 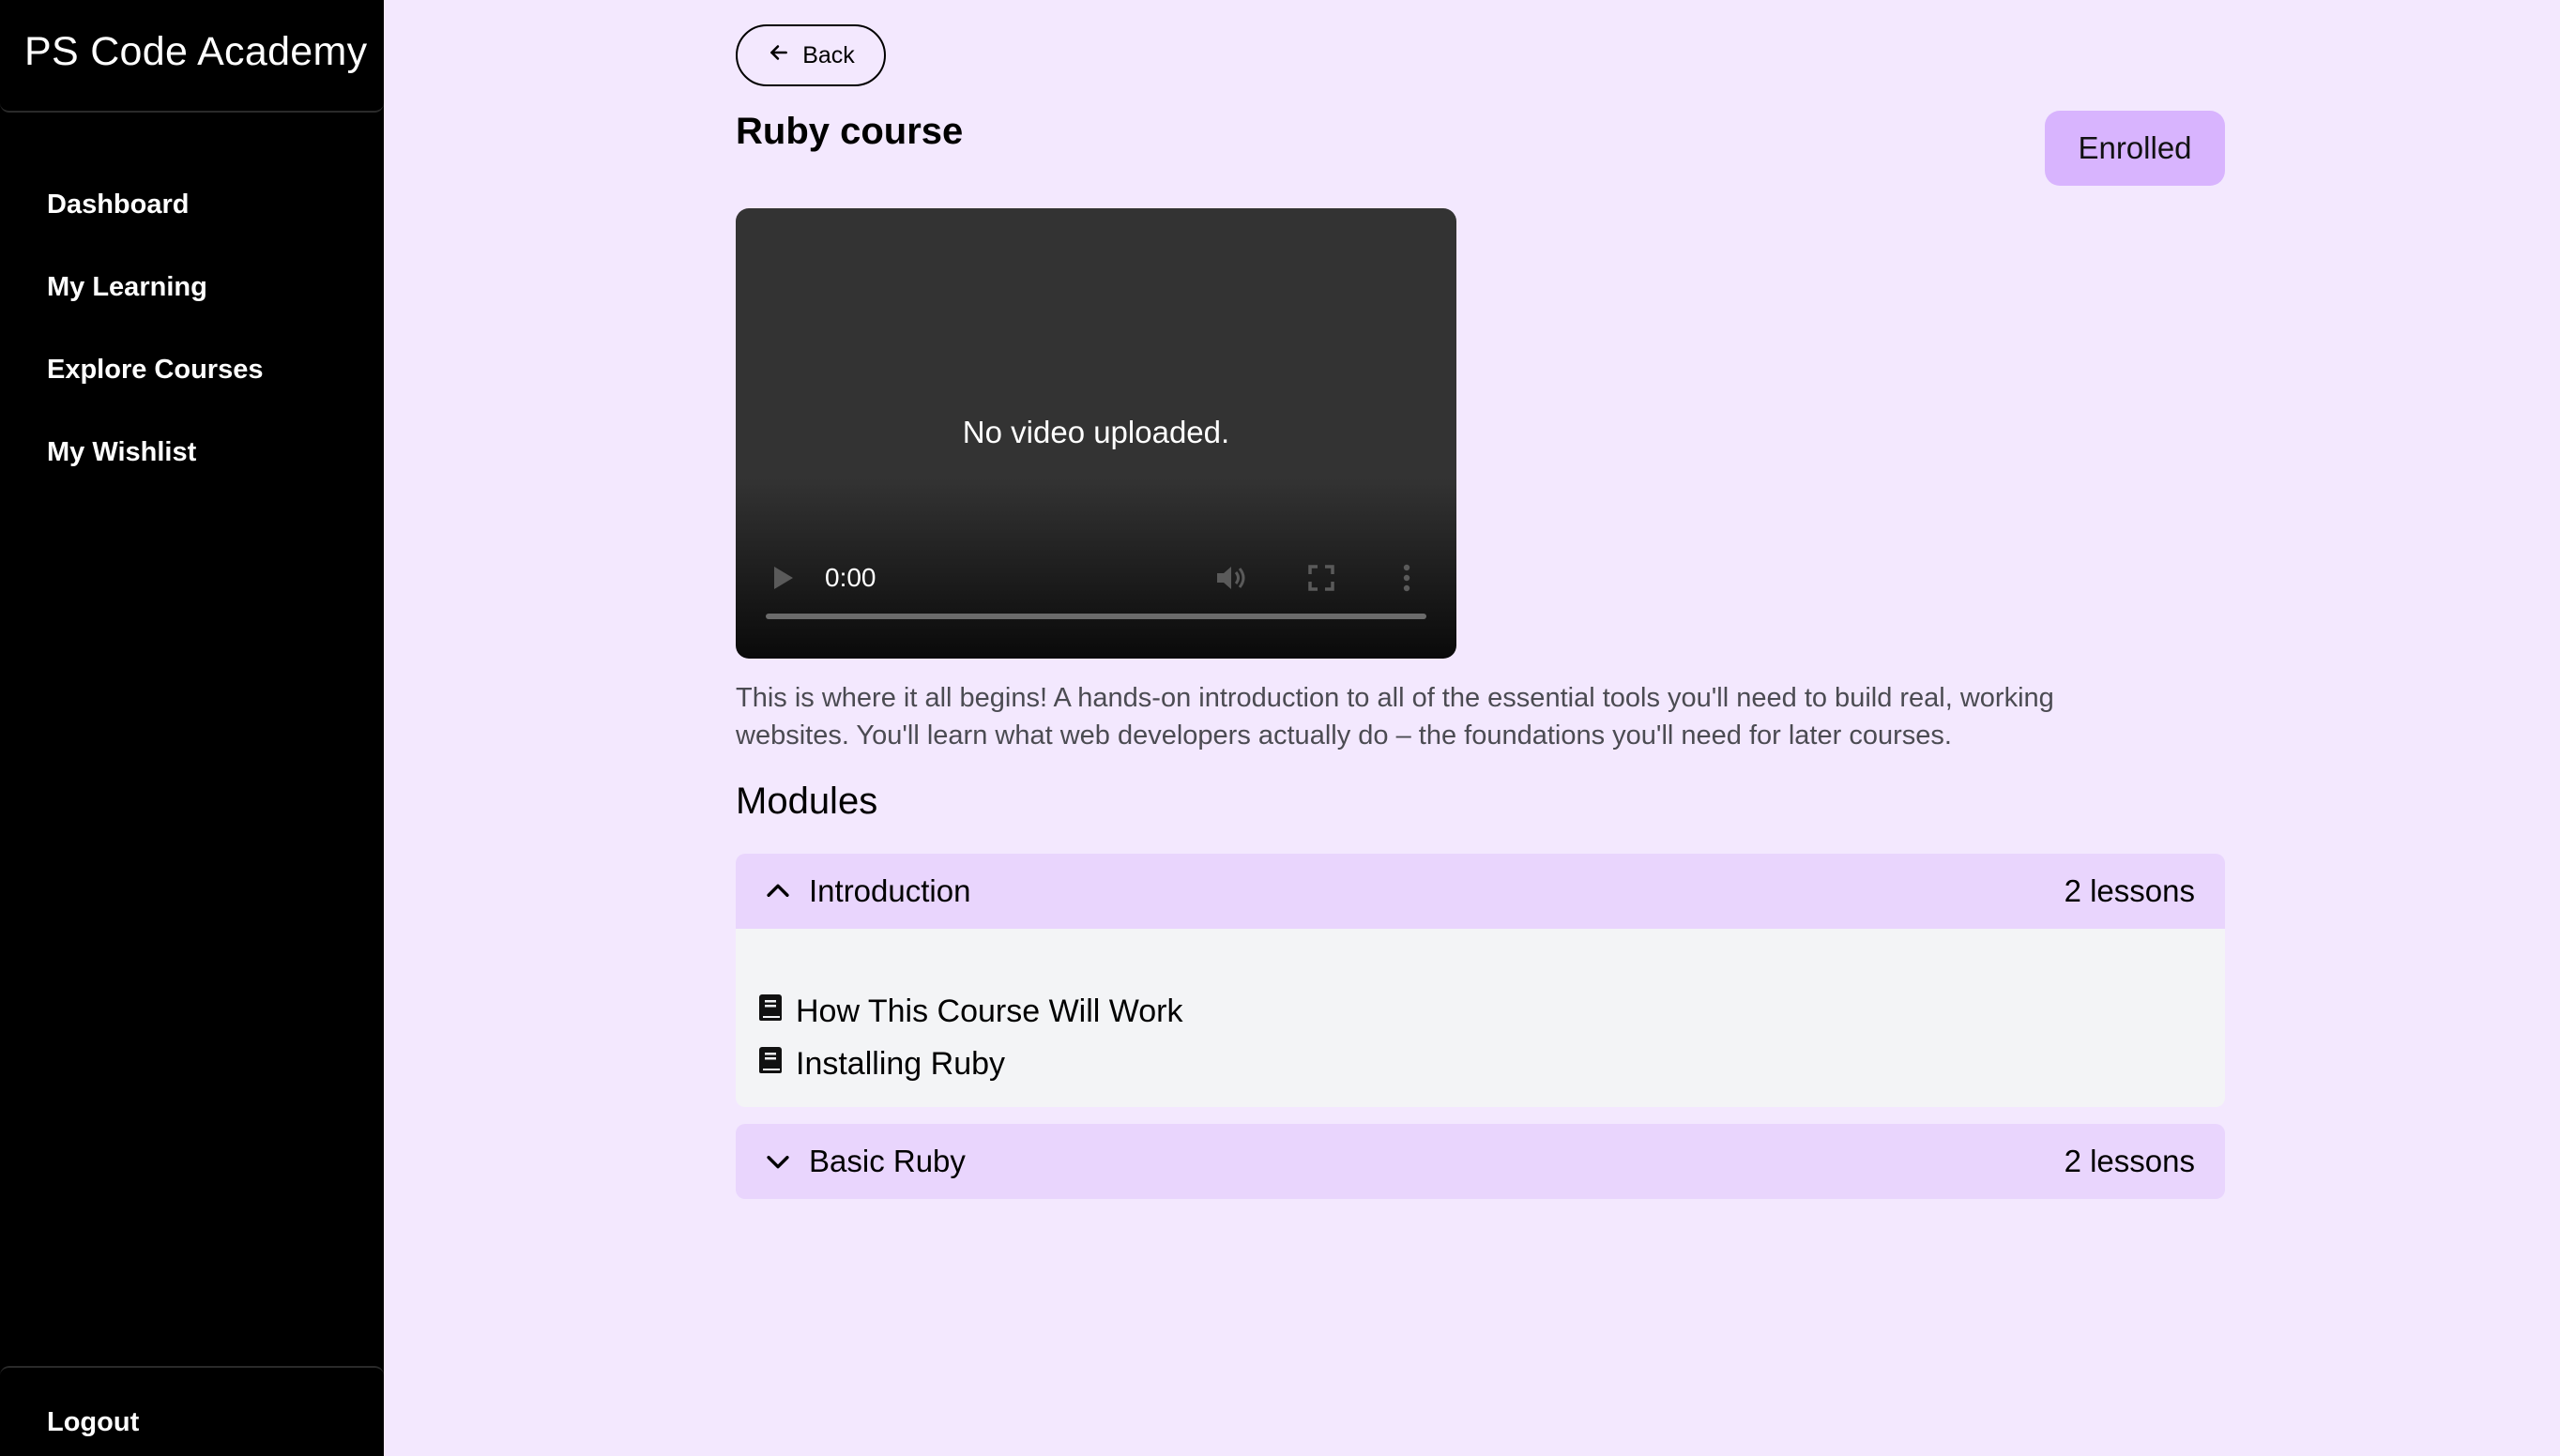 I want to click on status-badge: Enrolled, so click(x=2135, y=148).